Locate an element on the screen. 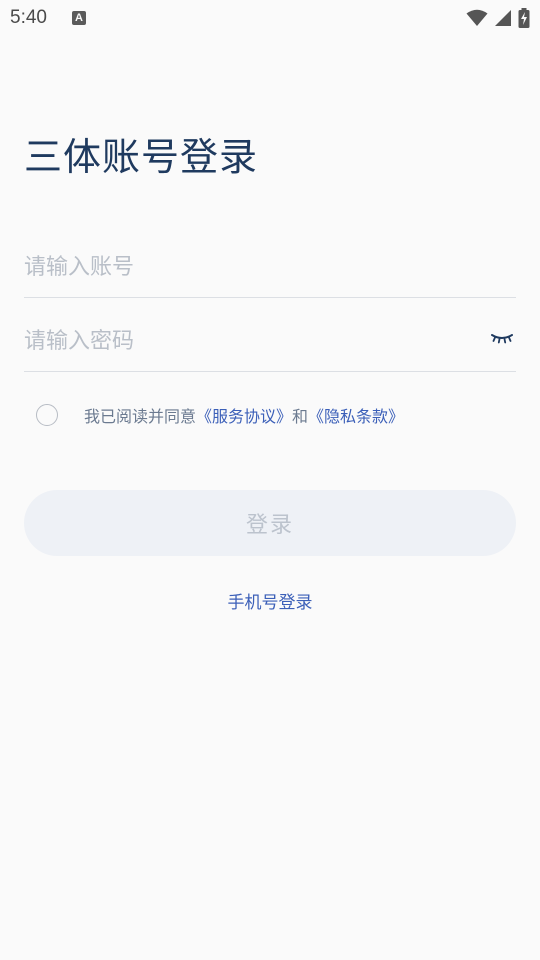 The image size is (540, 960). password-field-row is located at coordinates (270, 342).